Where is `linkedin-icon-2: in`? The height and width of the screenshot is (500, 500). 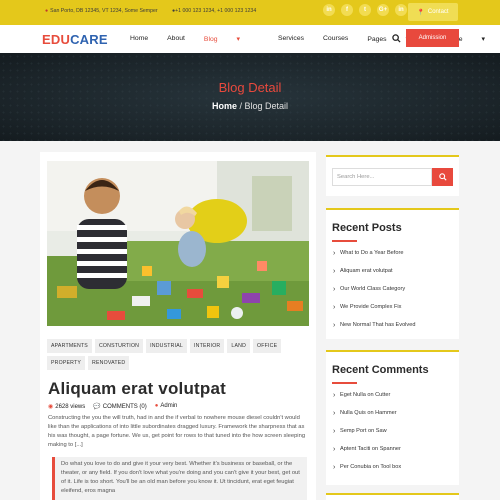
linkedin-icon-2: in is located at coordinates (401, 10).